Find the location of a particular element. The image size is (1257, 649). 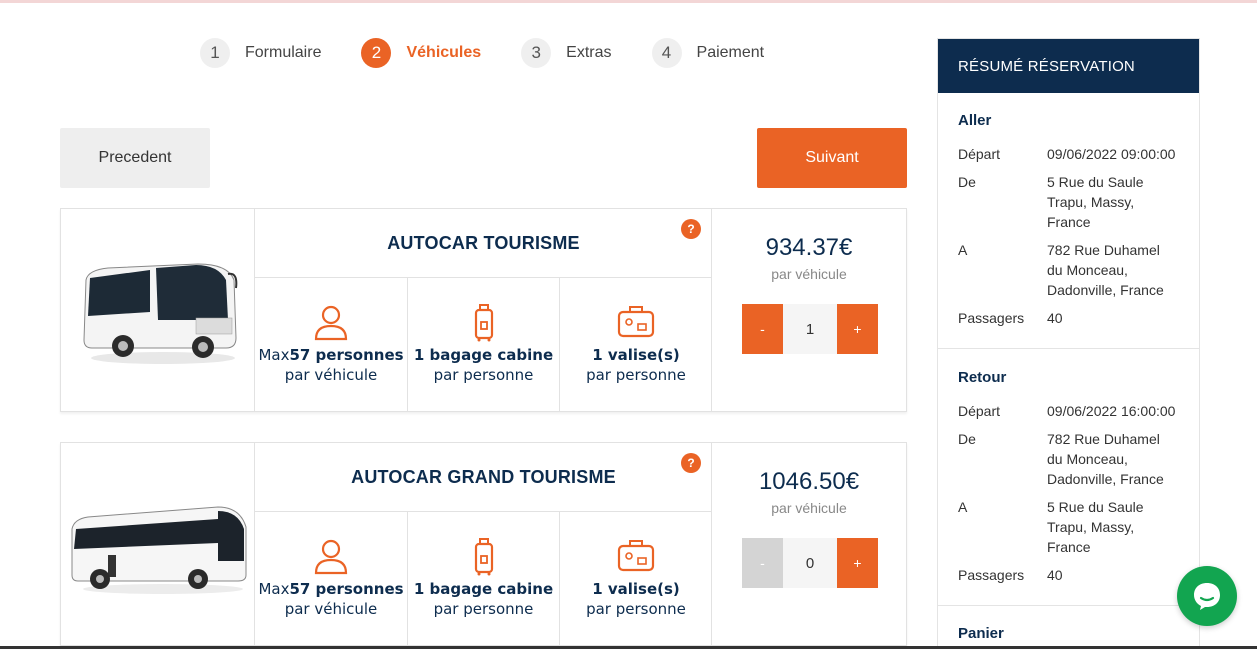

chat-button is located at coordinates (1207, 596).